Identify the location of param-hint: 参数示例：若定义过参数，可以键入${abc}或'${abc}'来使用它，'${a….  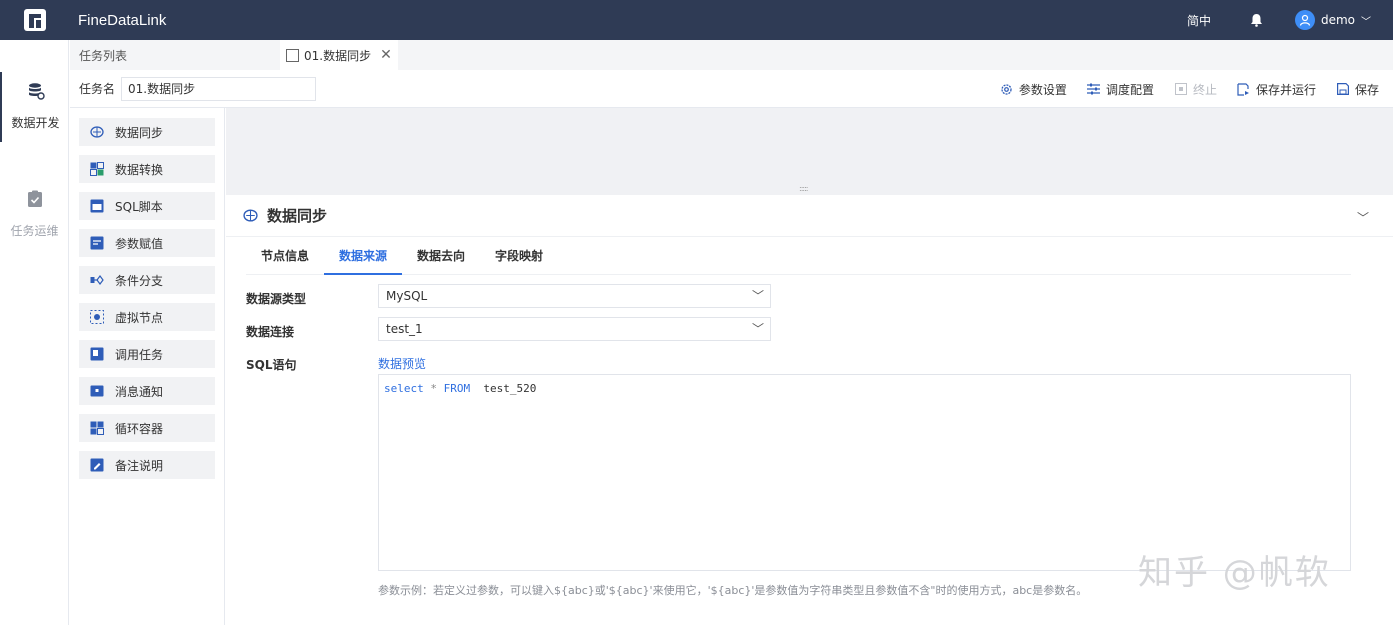
(733, 590).